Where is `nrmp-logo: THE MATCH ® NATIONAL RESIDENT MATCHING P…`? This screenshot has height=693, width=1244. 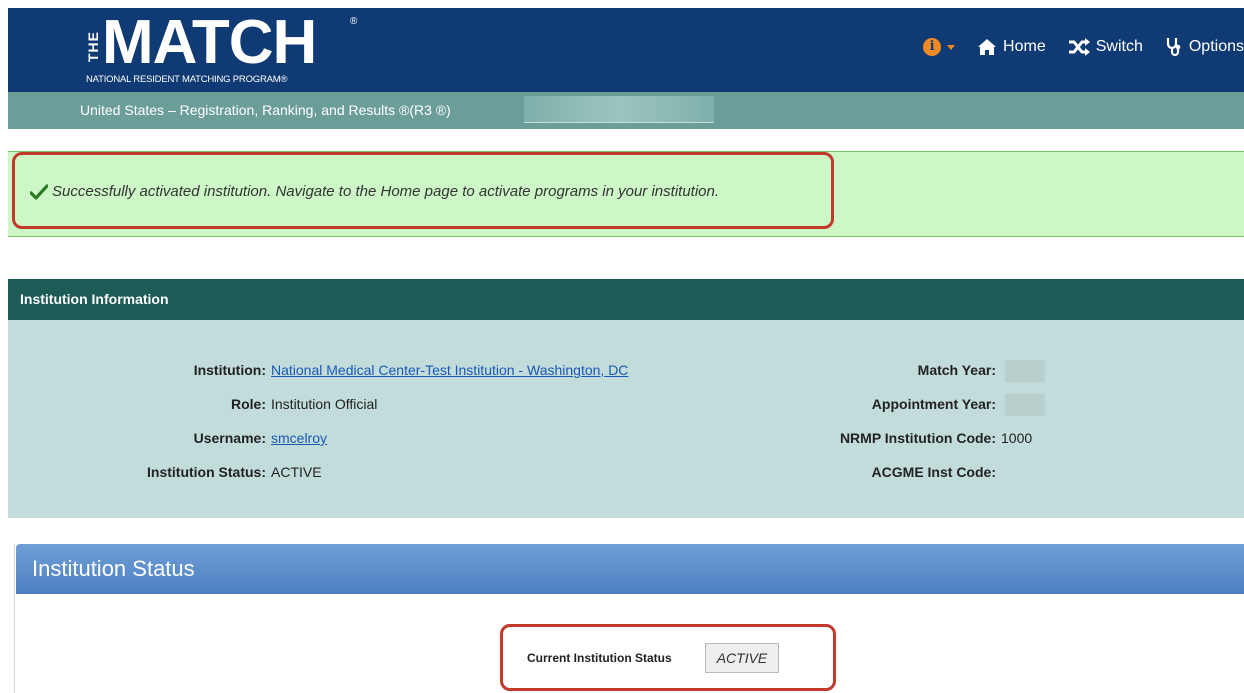
nrmp-logo: THE MATCH ® NATIONAL RESIDENT MATCHING P… is located at coordinates (232, 49).